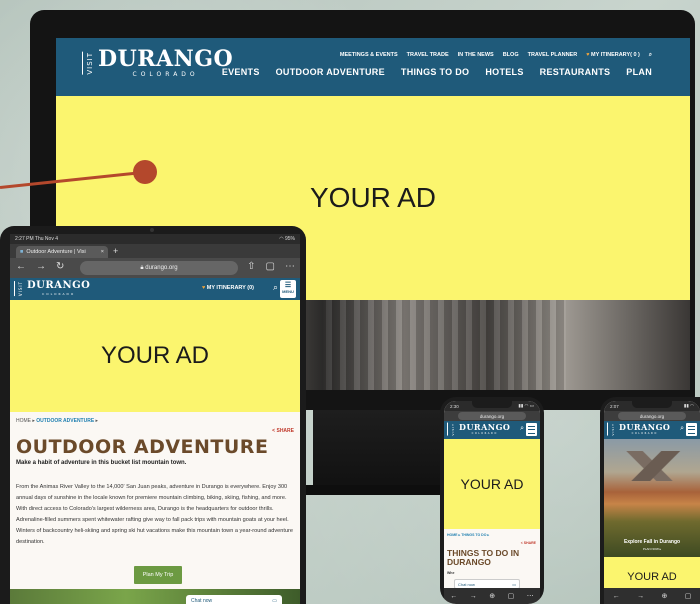 Image resolution: width=700 pixels, height=604 pixels. Describe the element at coordinates (102, 252) in the screenshot. I see `close-tab-icon: ×` at that location.